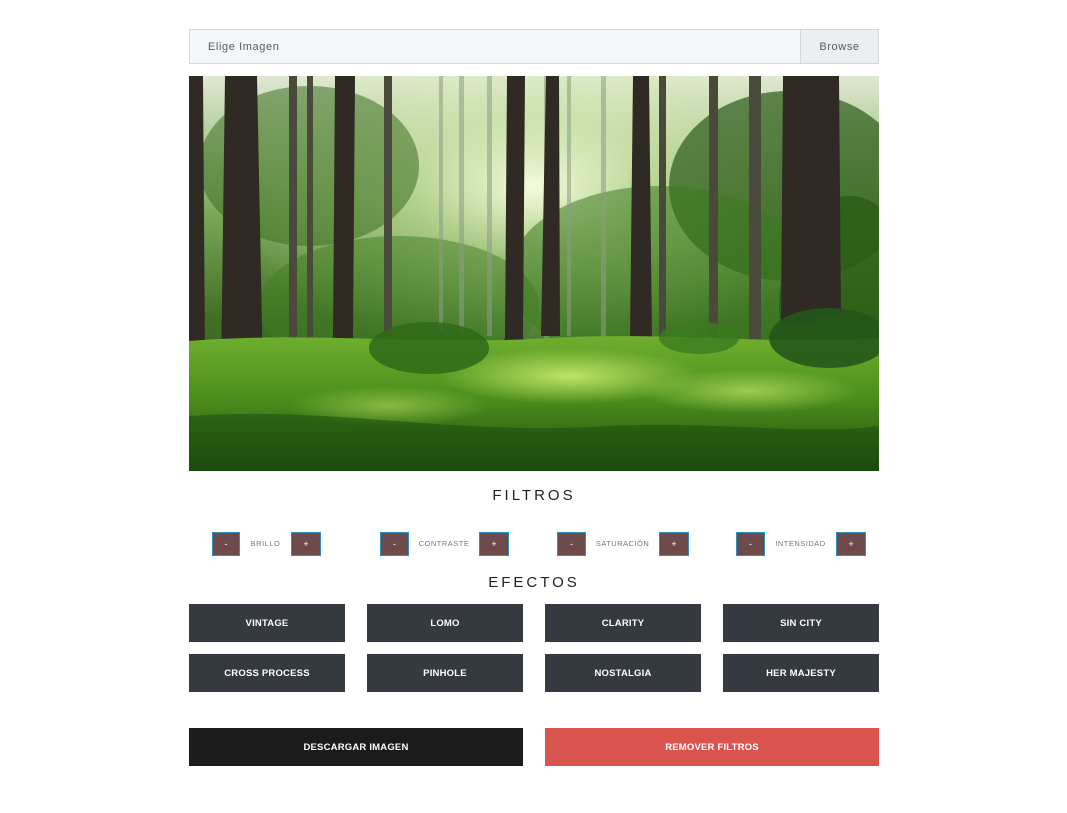 This screenshot has width=1067, height=813. What do you see at coordinates (445, 673) in the screenshot?
I see `effect-pinhole-button: PINHOLE` at bounding box center [445, 673].